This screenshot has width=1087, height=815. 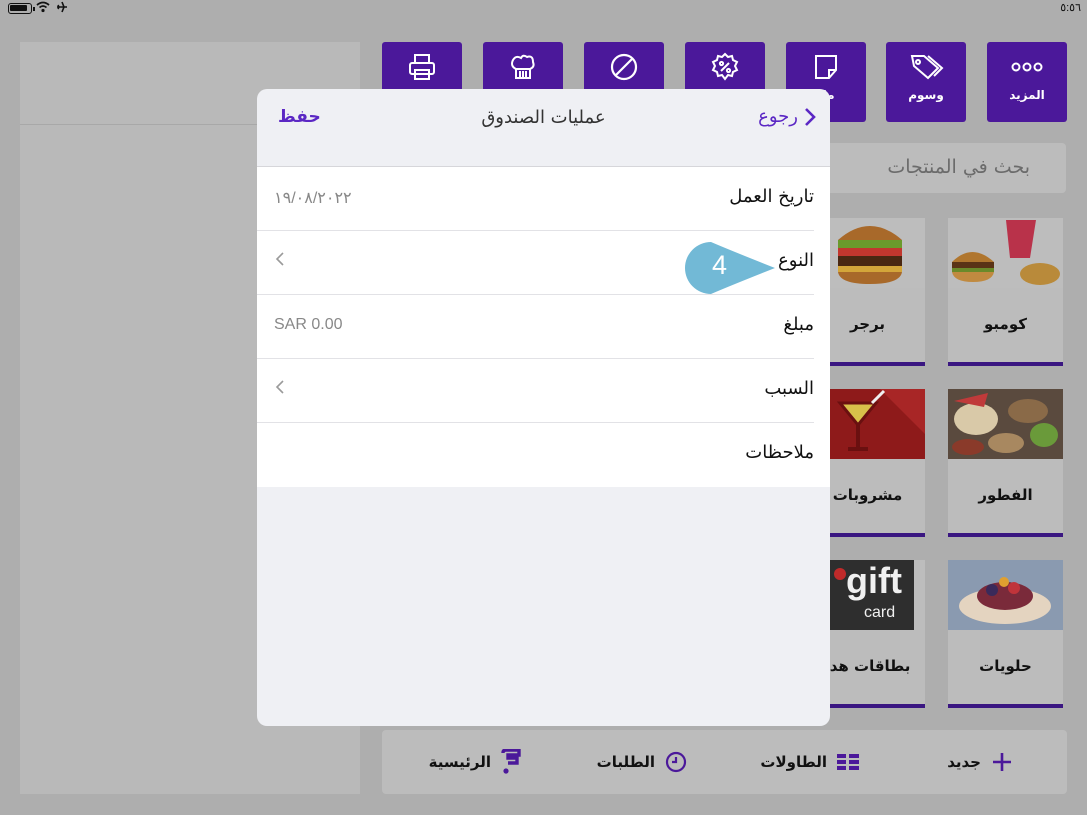 What do you see at coordinates (1005, 634) in the screenshot?
I see `category-desserts: حلويات` at bounding box center [1005, 634].